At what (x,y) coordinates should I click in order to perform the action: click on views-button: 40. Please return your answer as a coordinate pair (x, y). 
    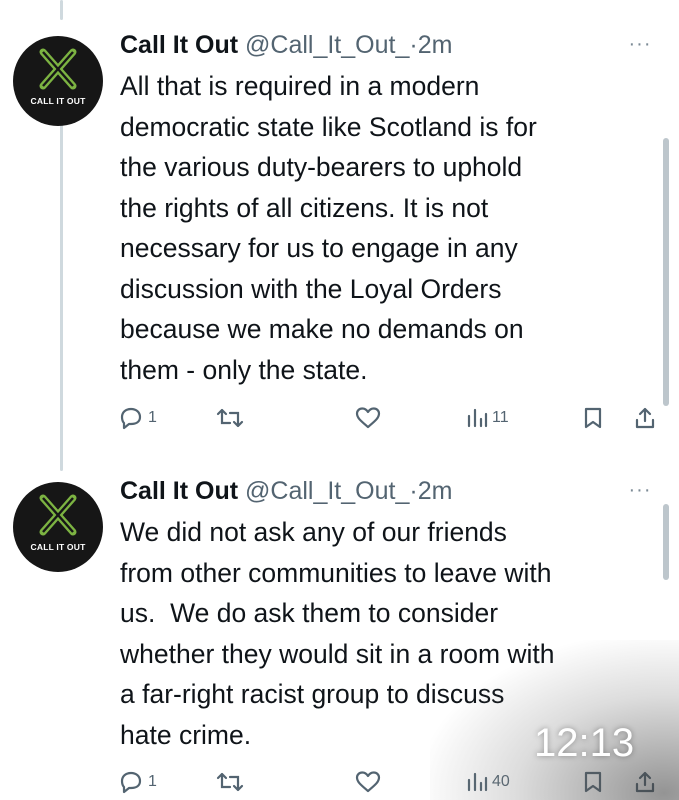
    Looking at the image, I should click on (488, 782).